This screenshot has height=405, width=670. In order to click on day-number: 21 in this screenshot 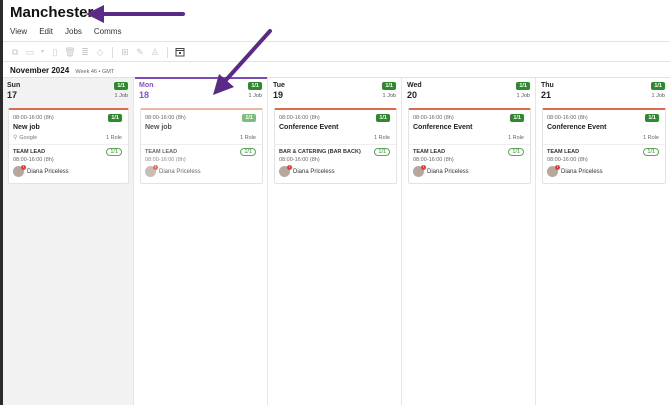, I will do `click(546, 95)`.